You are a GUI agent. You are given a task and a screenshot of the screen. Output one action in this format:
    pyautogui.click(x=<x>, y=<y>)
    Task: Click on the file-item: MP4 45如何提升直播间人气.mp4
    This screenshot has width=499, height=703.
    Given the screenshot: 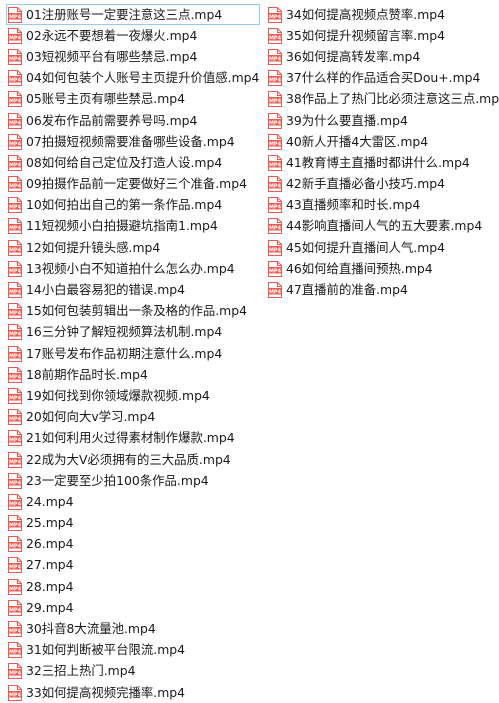 What is the action you would take?
    pyautogui.click(x=382, y=247)
    